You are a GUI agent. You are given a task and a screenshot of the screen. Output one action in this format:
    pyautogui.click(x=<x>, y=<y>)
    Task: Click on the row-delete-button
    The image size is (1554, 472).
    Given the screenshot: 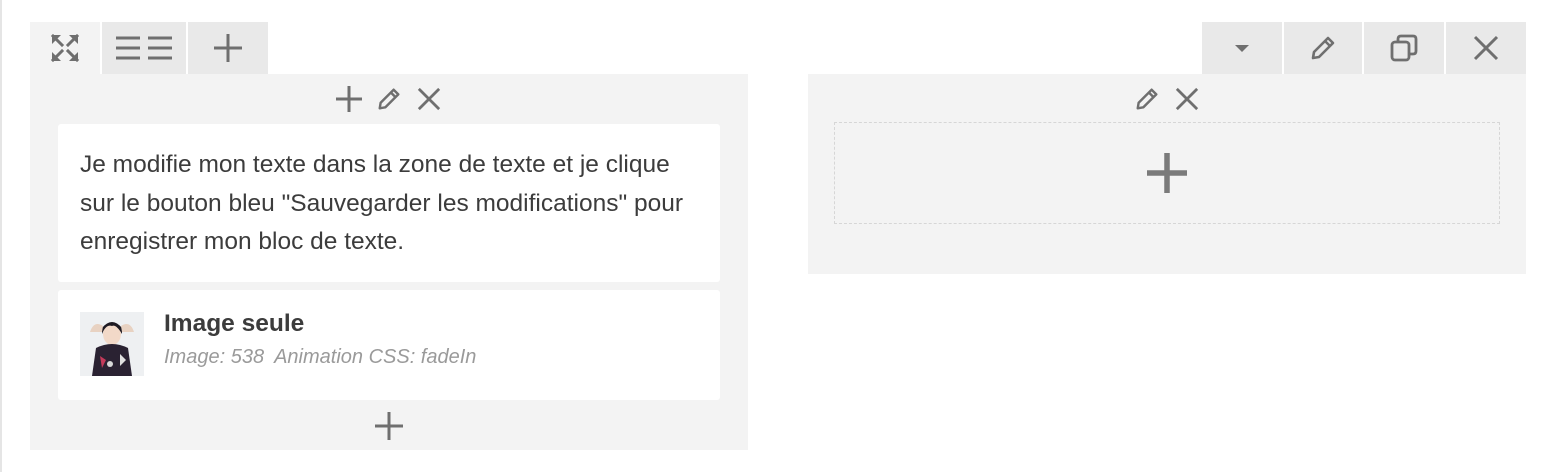 What is the action you would take?
    pyautogui.click(x=1486, y=48)
    